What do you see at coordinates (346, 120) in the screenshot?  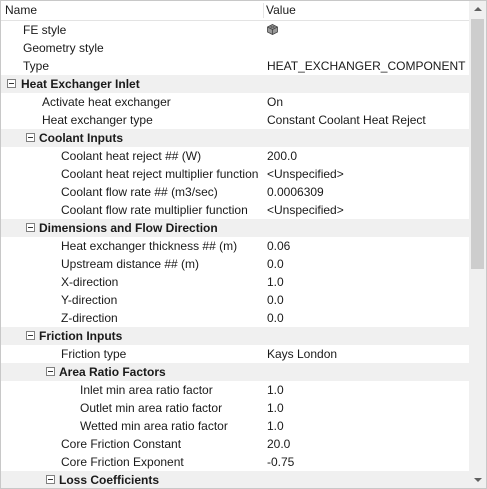 I see `property-value: Constant Coolant Heat Reject` at bounding box center [346, 120].